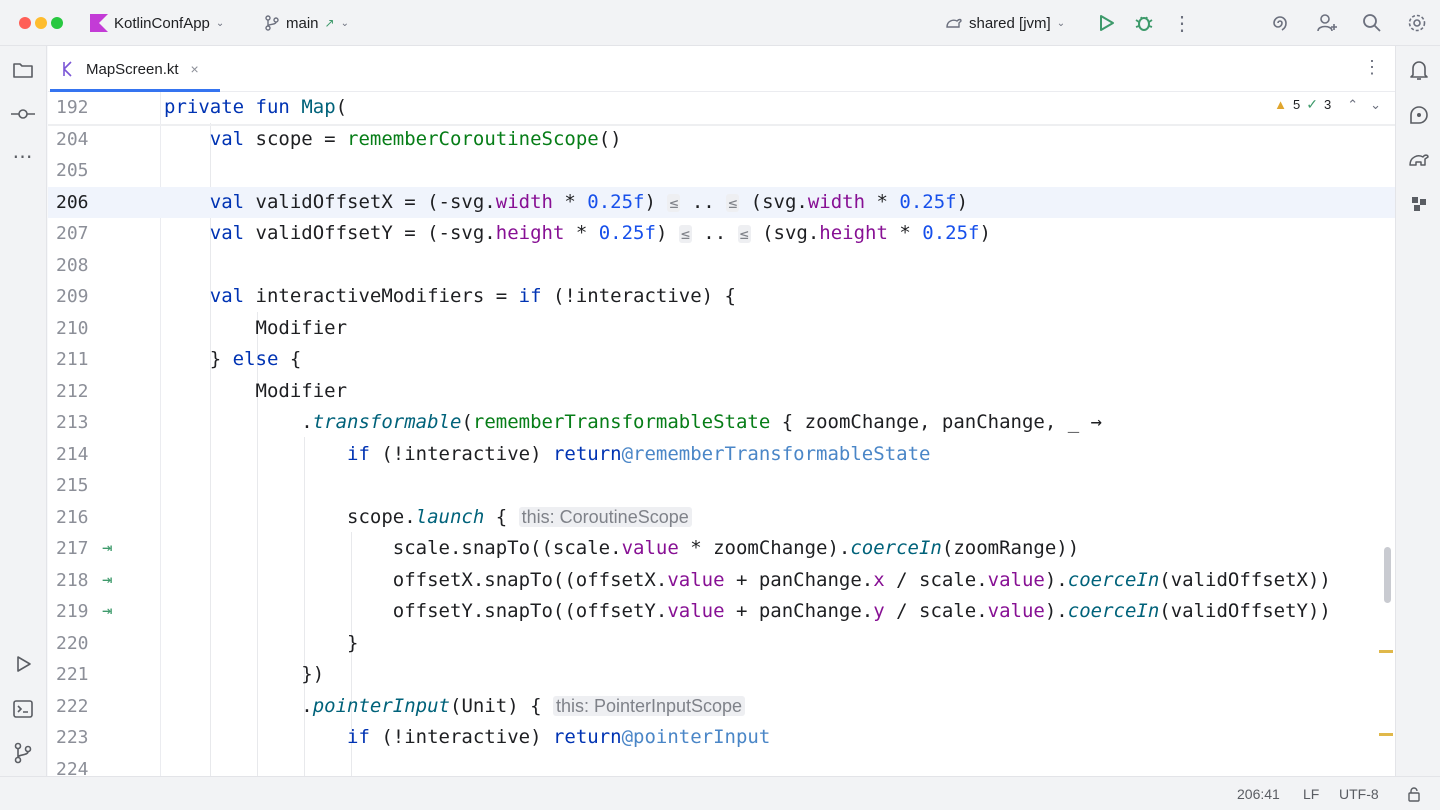  I want to click on line-number: 222, so click(78, 707).